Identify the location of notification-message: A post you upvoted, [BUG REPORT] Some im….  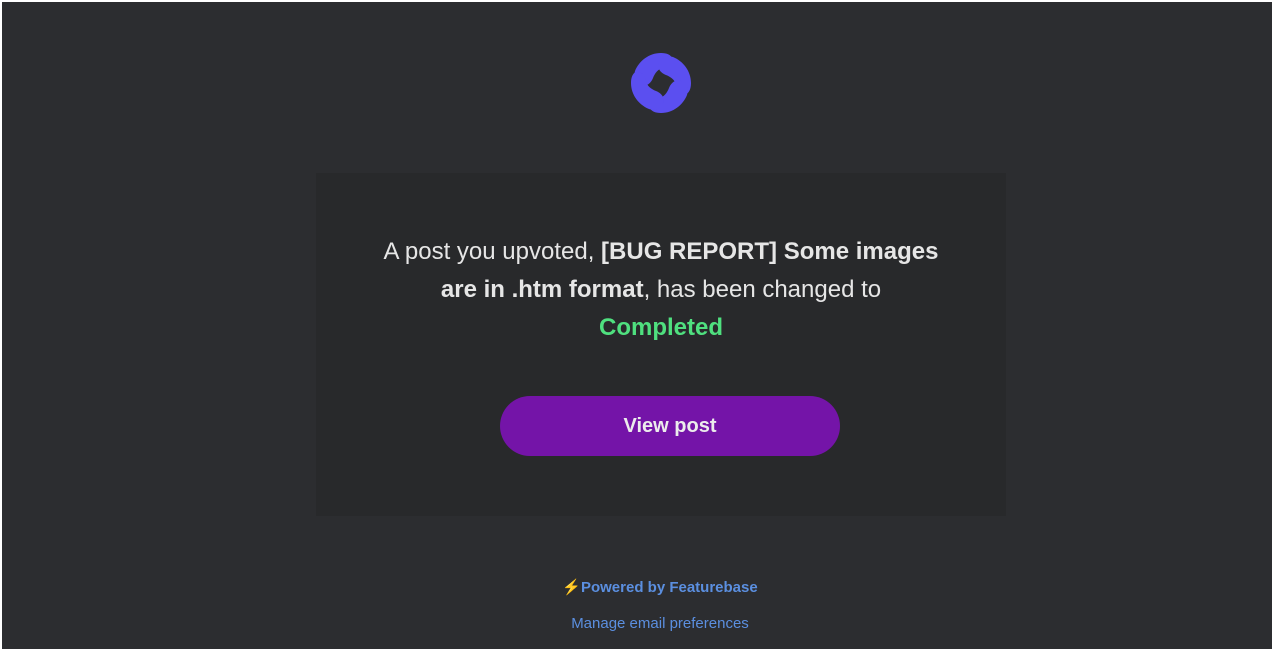
(661, 290).